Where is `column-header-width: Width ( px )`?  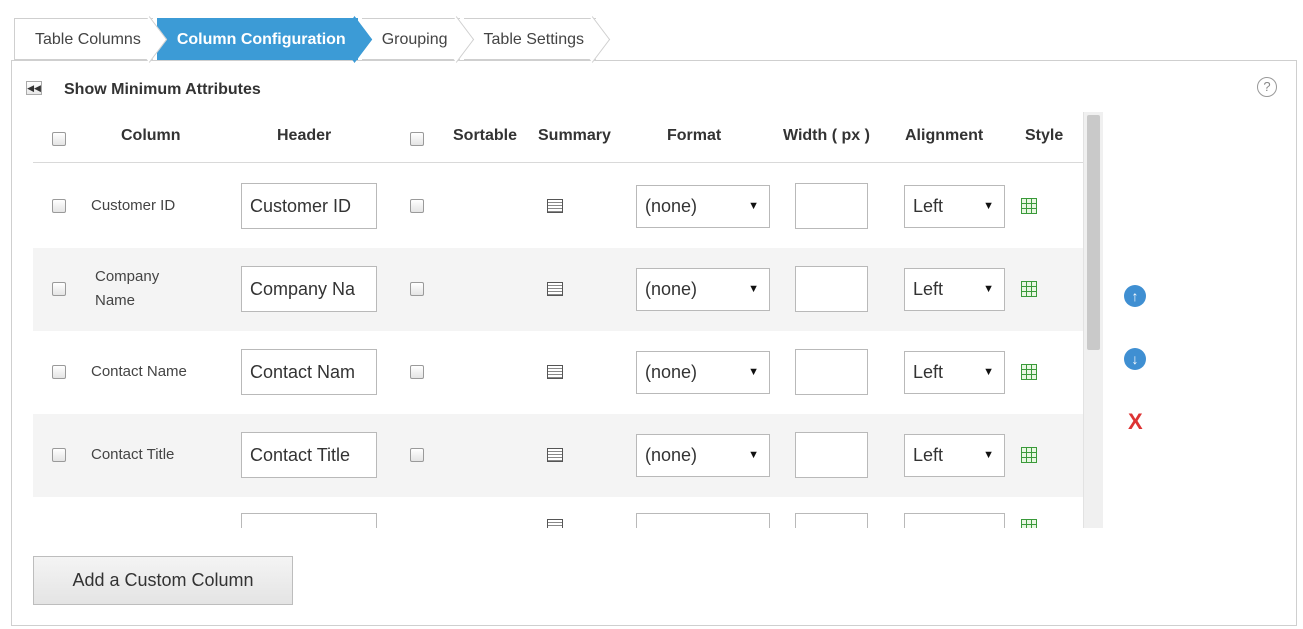 column-header-width: Width ( px ) is located at coordinates (826, 135).